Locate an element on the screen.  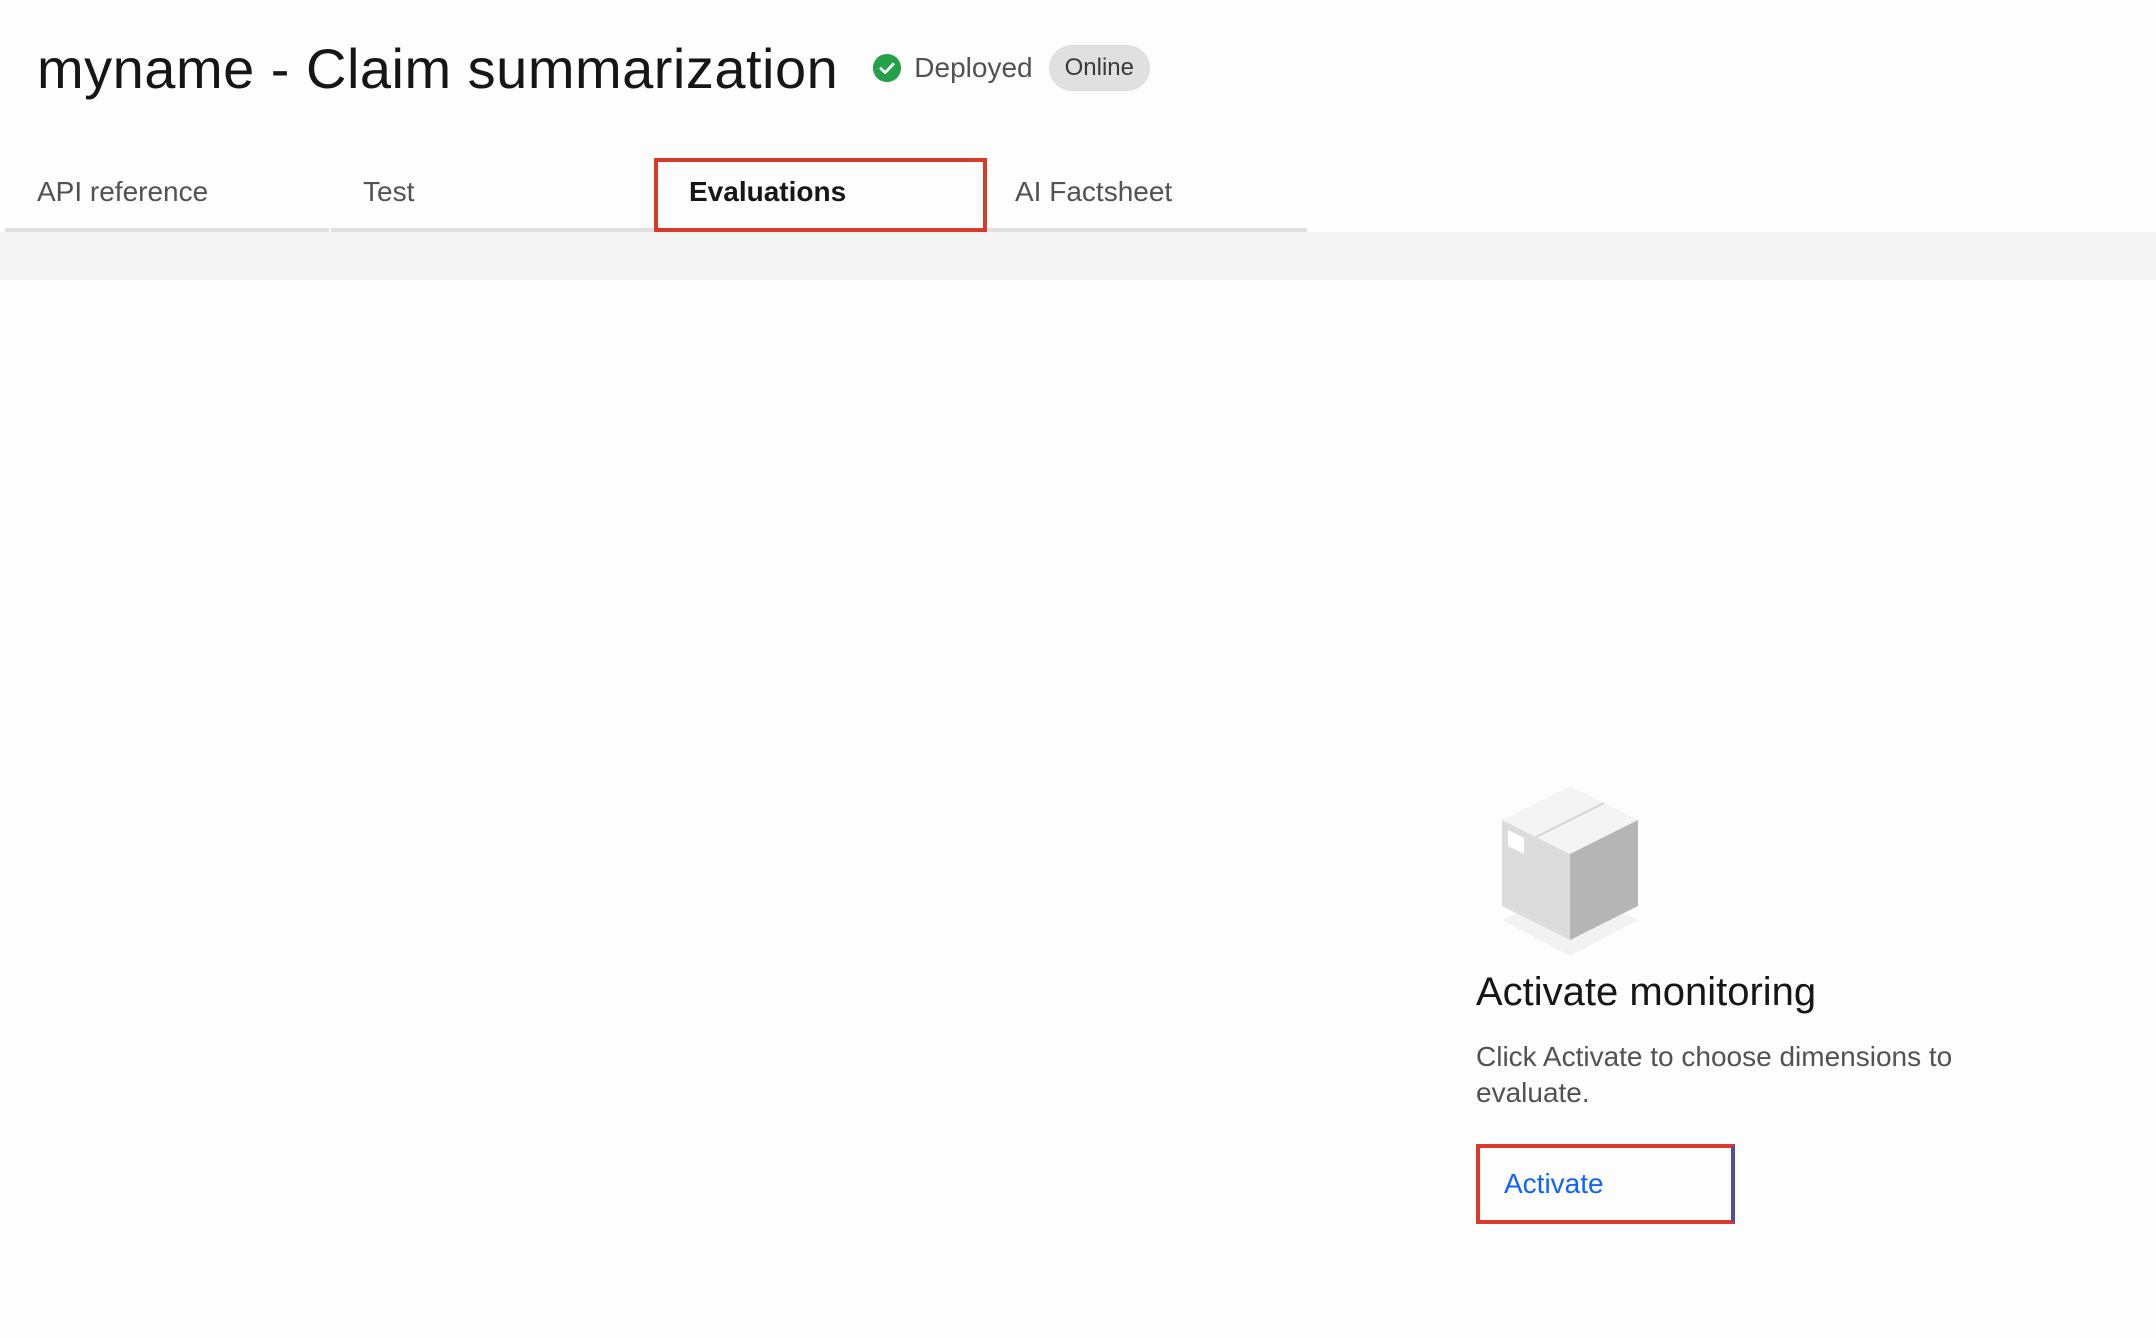
tab-ai-factsheet: AI Factsheet is located at coordinates (1145, 195).